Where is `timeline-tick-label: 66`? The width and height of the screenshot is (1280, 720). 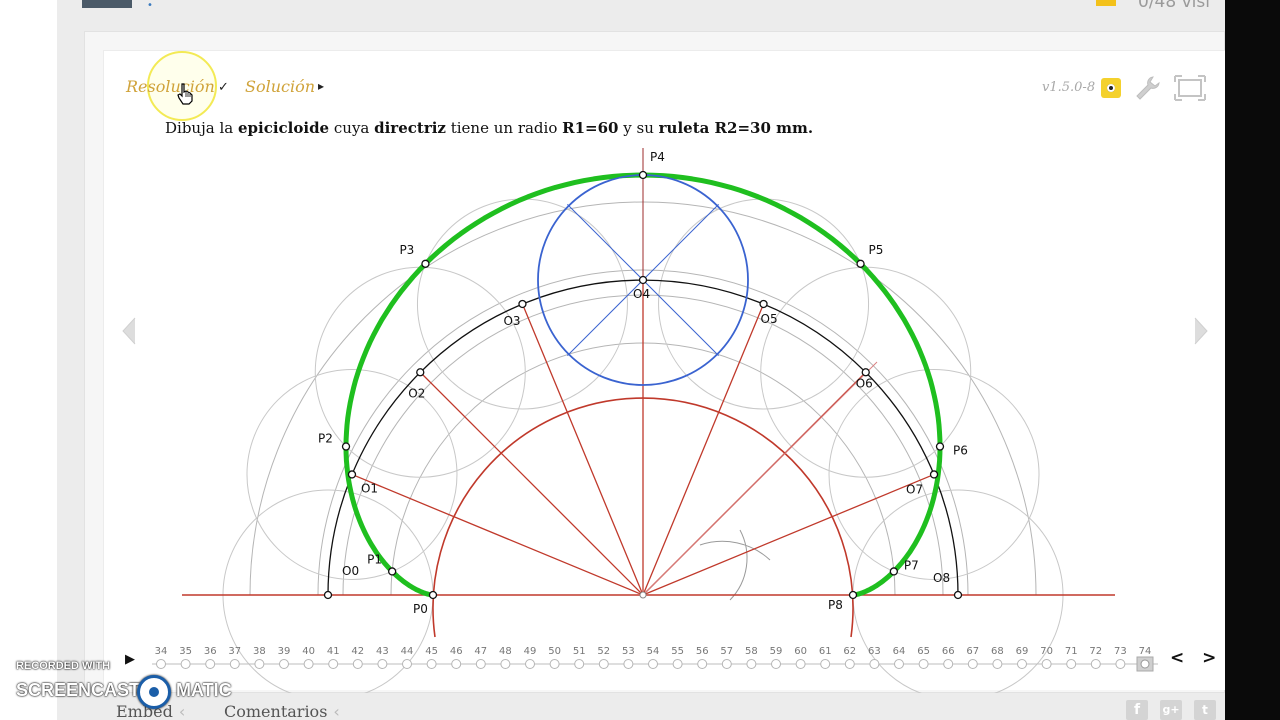 timeline-tick-label: 66 is located at coordinates (948, 651).